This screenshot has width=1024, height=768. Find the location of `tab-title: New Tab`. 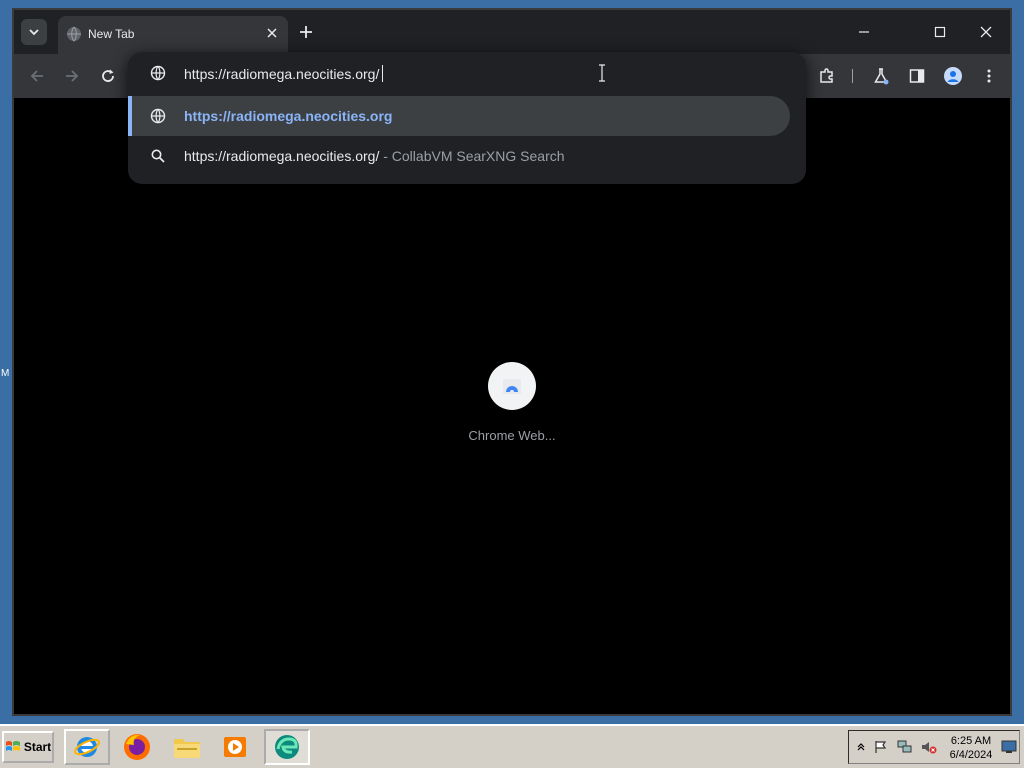

tab-title: New Tab is located at coordinates (111, 34).